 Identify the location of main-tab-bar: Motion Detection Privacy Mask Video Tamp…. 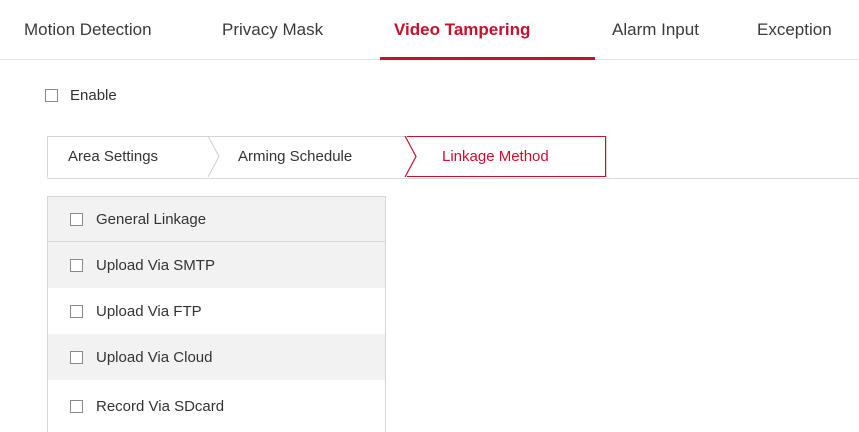
(429, 30).